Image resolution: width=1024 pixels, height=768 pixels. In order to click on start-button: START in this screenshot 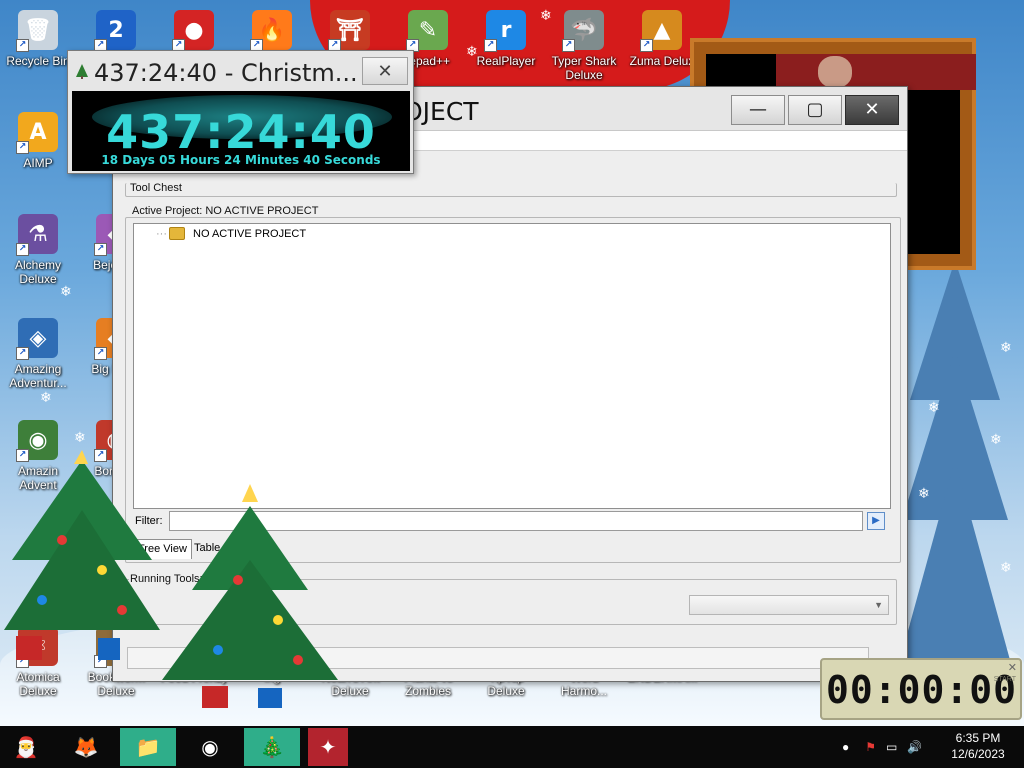, I will do `click(1005, 679)`.